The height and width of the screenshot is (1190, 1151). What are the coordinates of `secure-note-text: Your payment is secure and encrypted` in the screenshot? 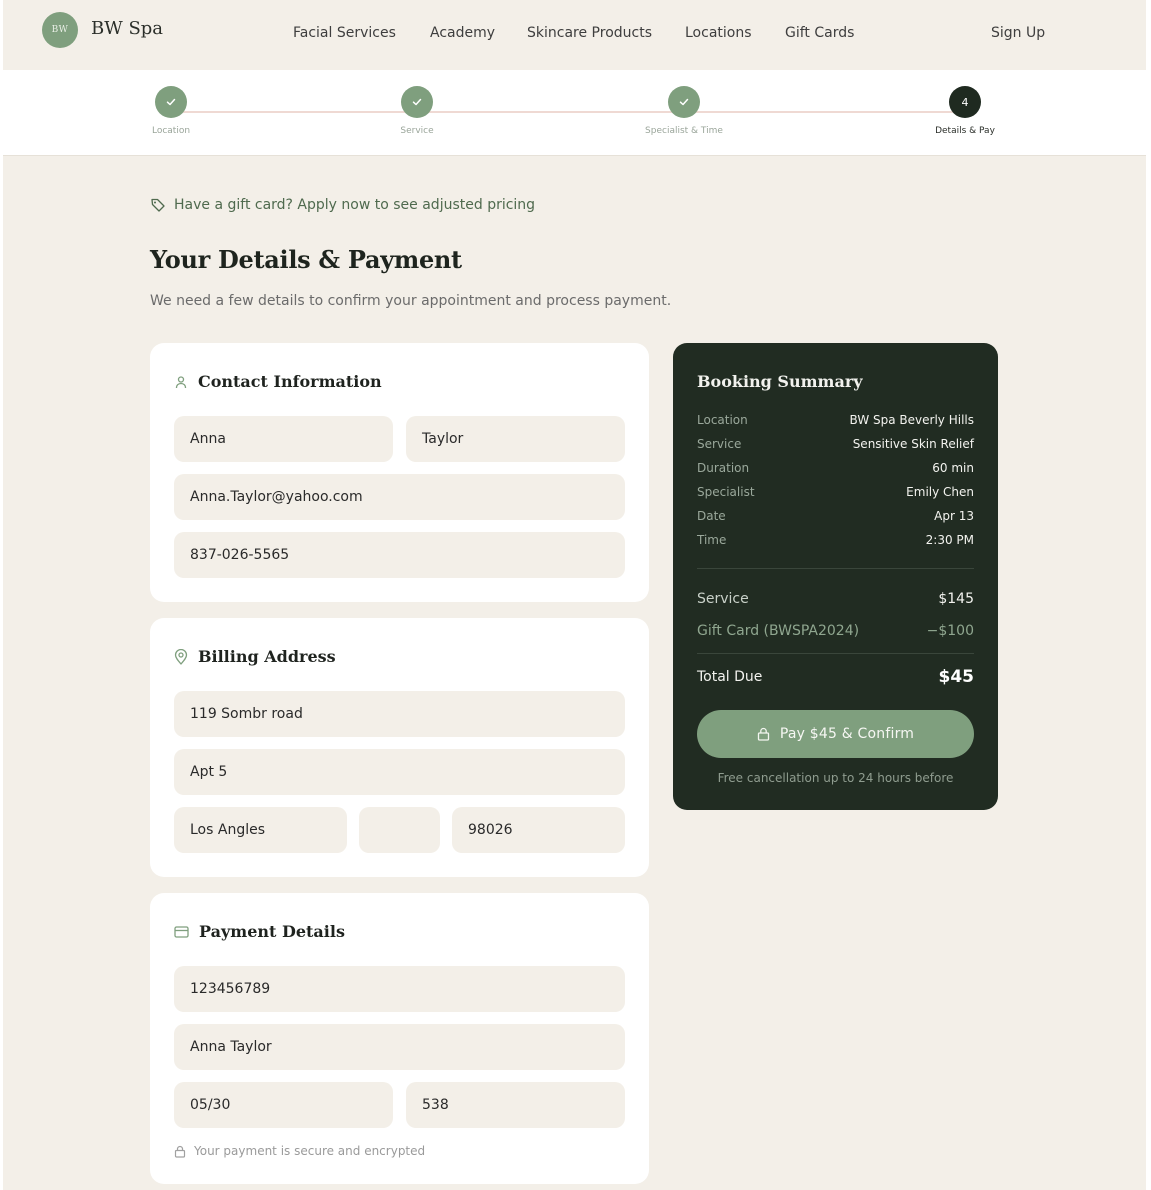 It's located at (310, 1151).